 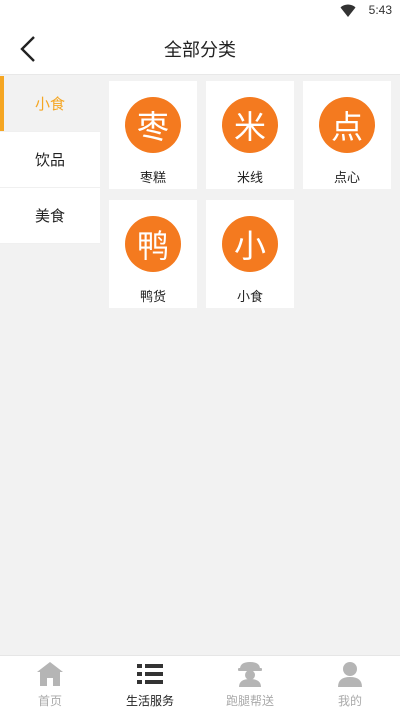 What do you see at coordinates (249, 297) in the screenshot?
I see `category-label: 小食` at bounding box center [249, 297].